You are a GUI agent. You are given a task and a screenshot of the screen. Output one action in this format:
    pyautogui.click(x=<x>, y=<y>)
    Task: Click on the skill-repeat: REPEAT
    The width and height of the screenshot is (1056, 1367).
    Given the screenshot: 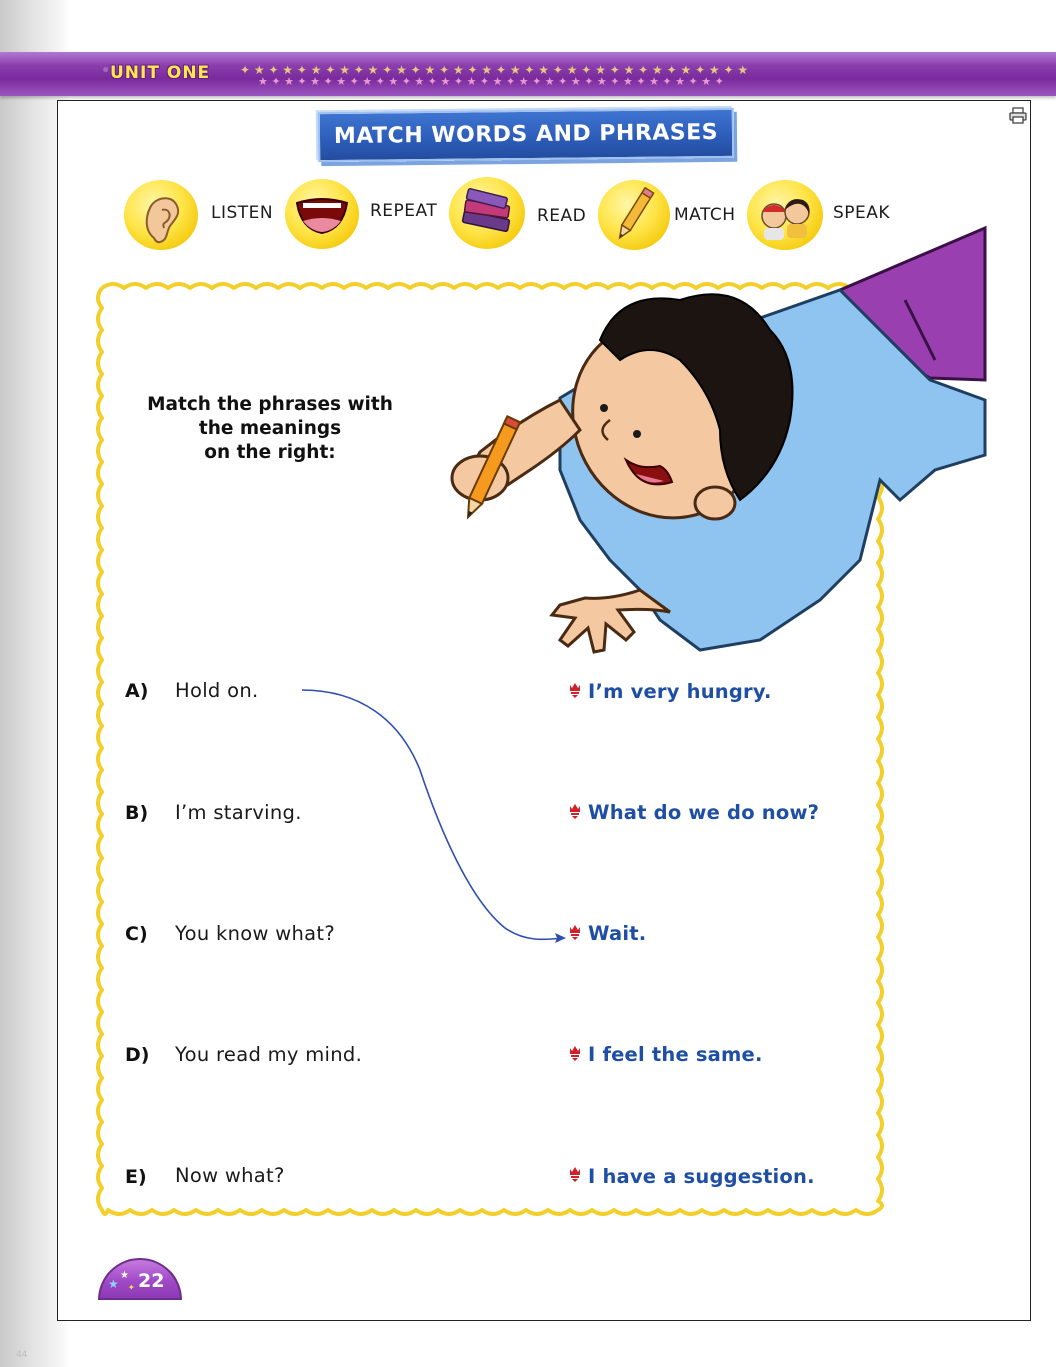 What is the action you would take?
    pyautogui.click(x=365, y=214)
    